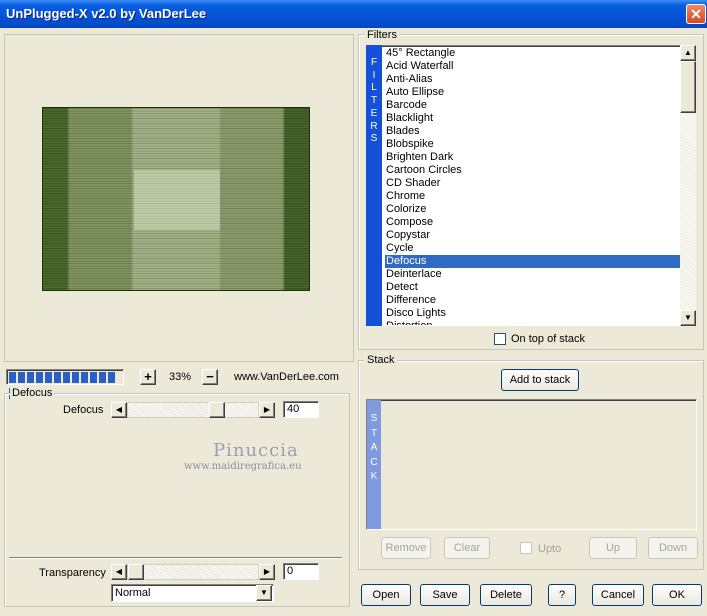  What do you see at coordinates (533, 131) in the screenshot?
I see `filter-item: Blades` at bounding box center [533, 131].